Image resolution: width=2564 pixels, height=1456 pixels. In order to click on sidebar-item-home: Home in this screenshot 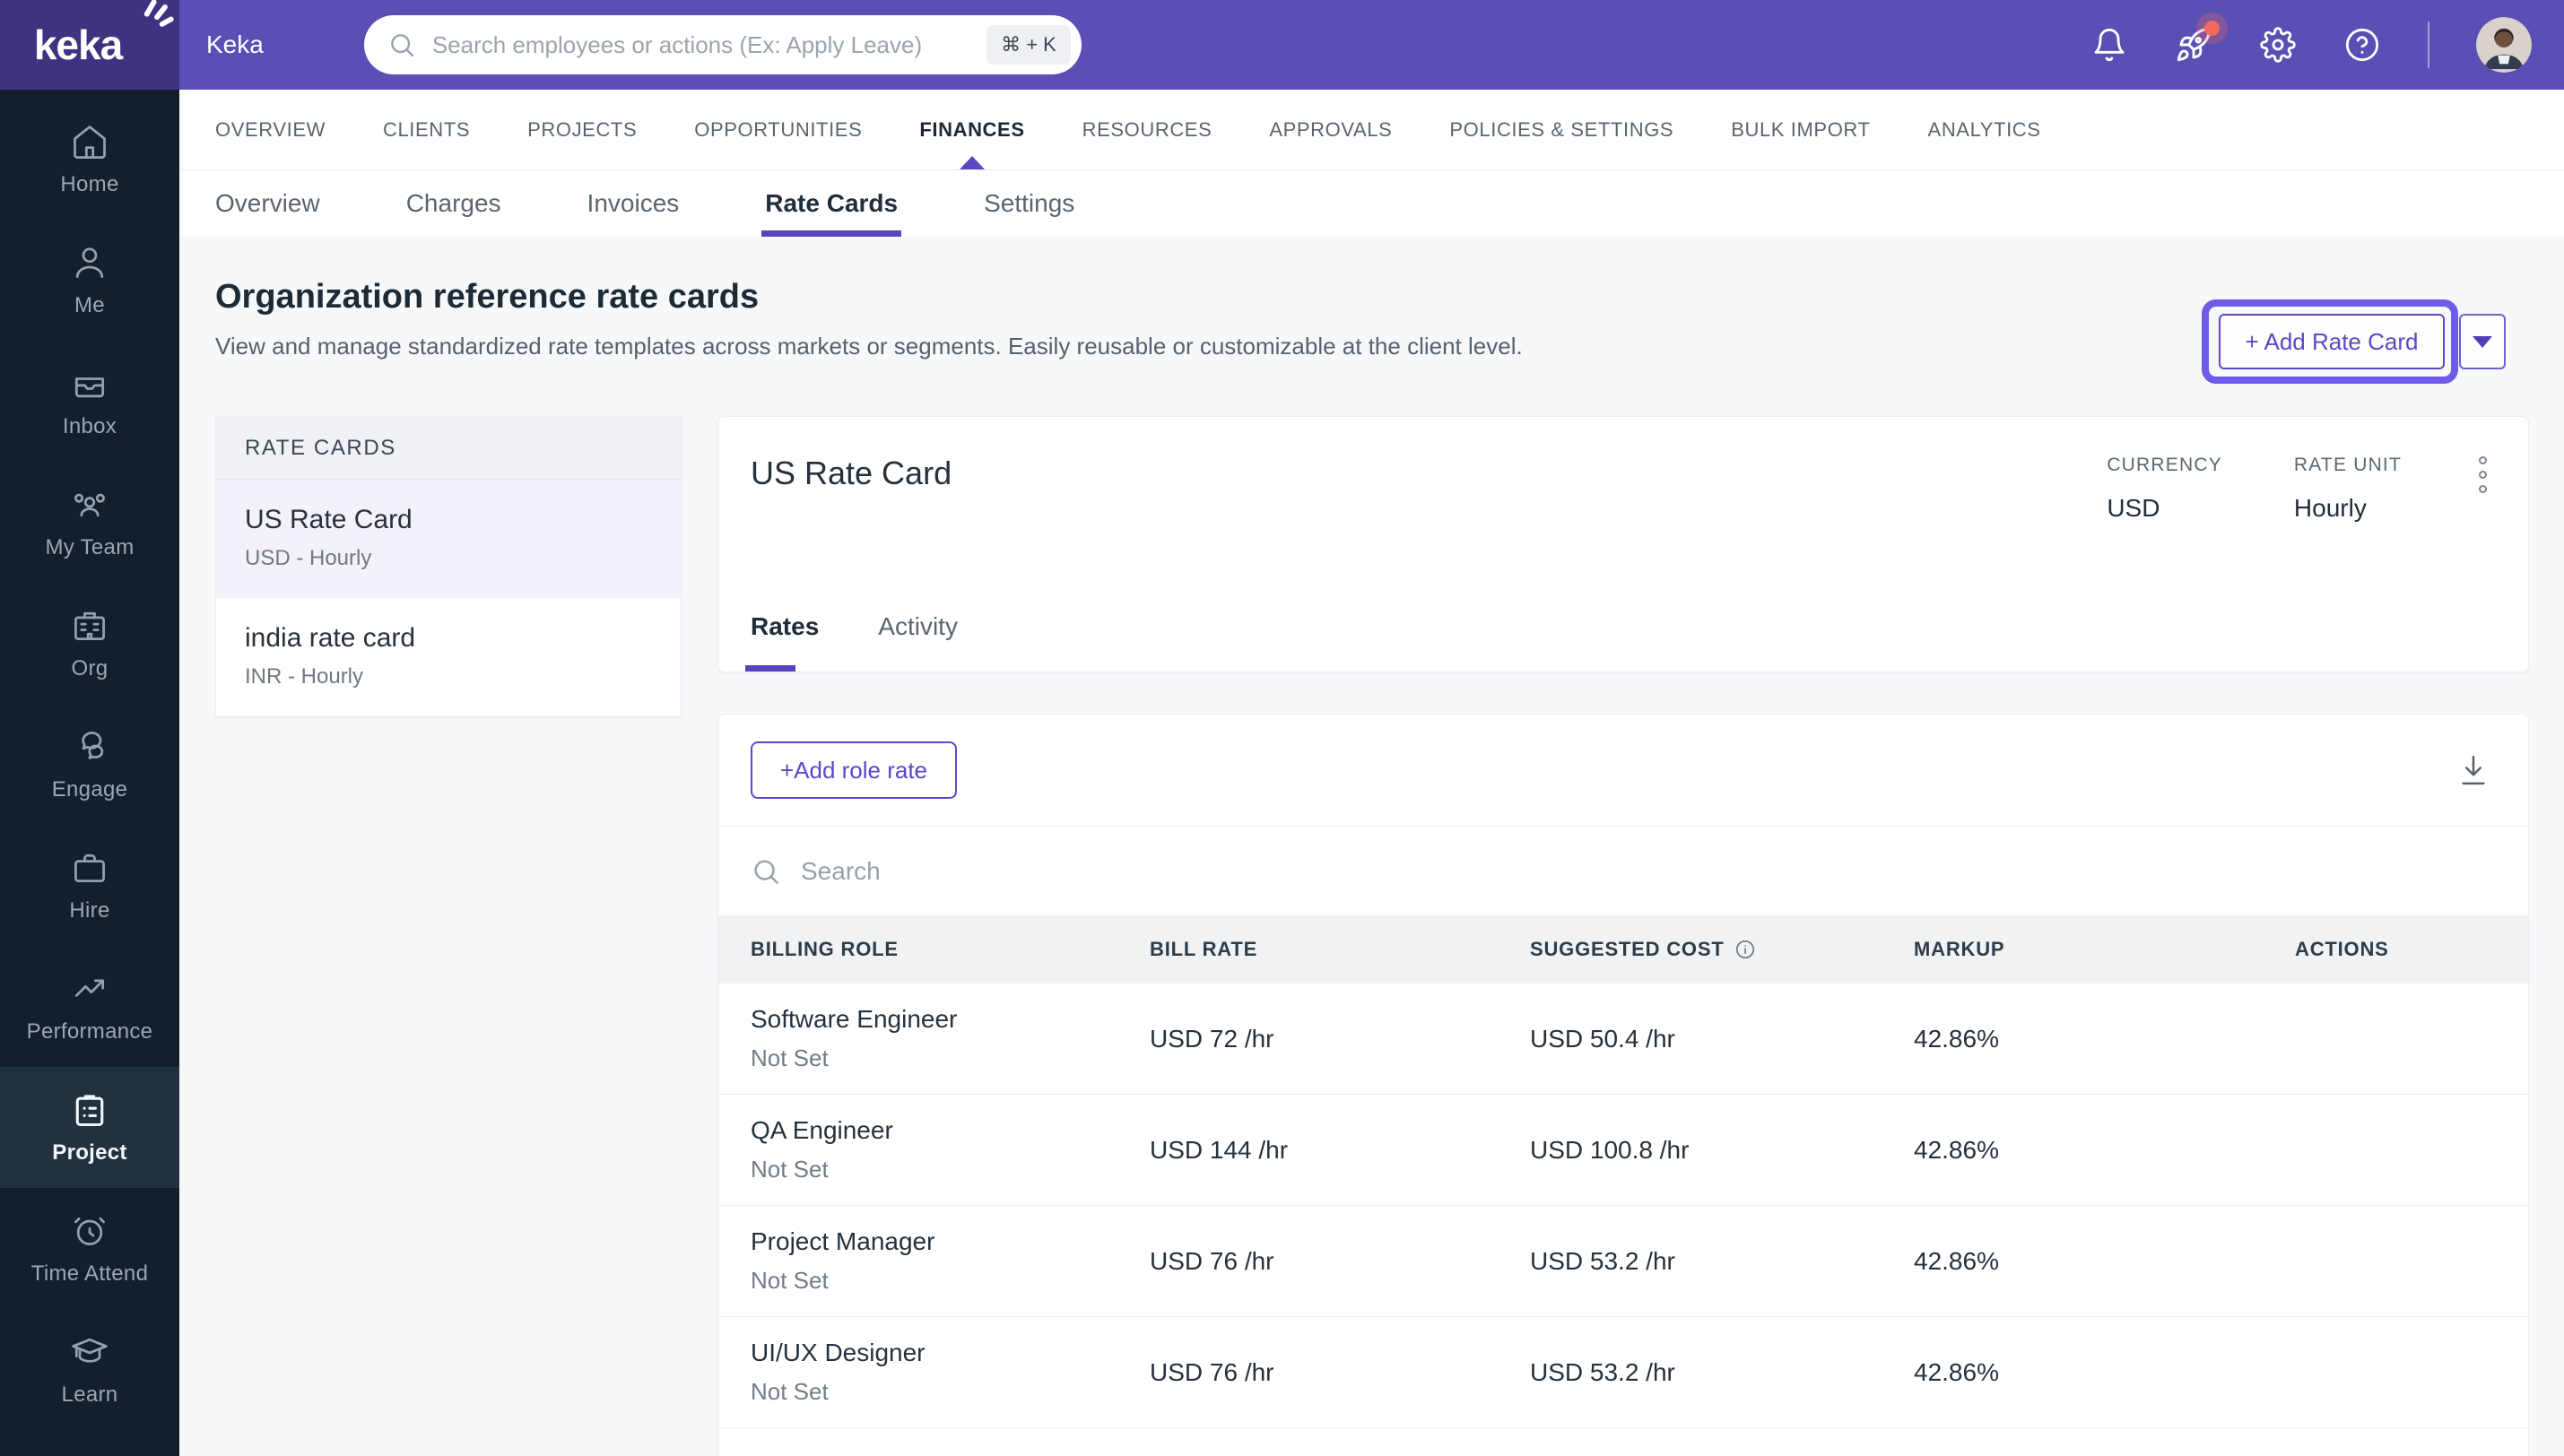, I will do `click(89, 159)`.